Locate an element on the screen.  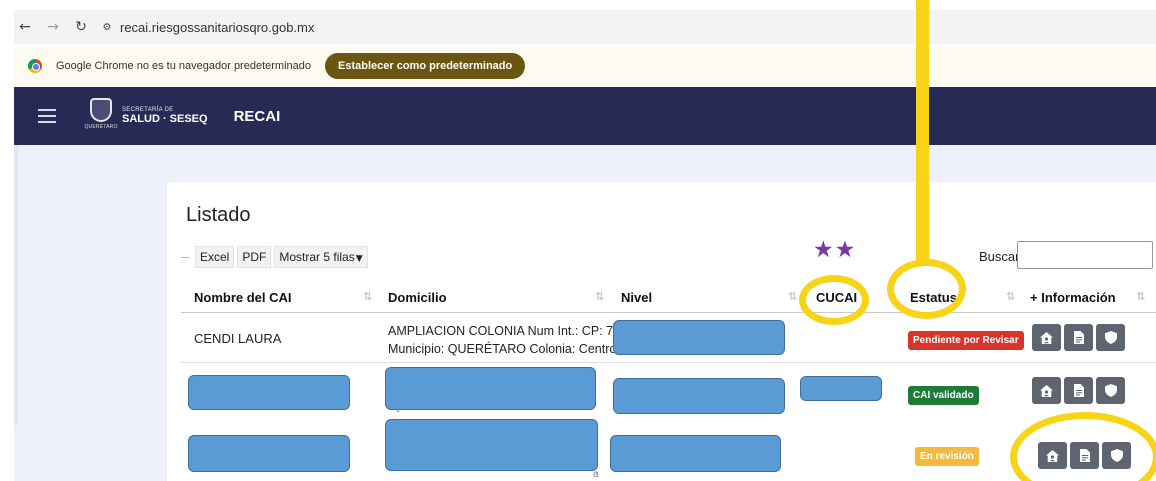
rows-per-page-dropdown: Mostrar 5 filas is located at coordinates (321, 257).